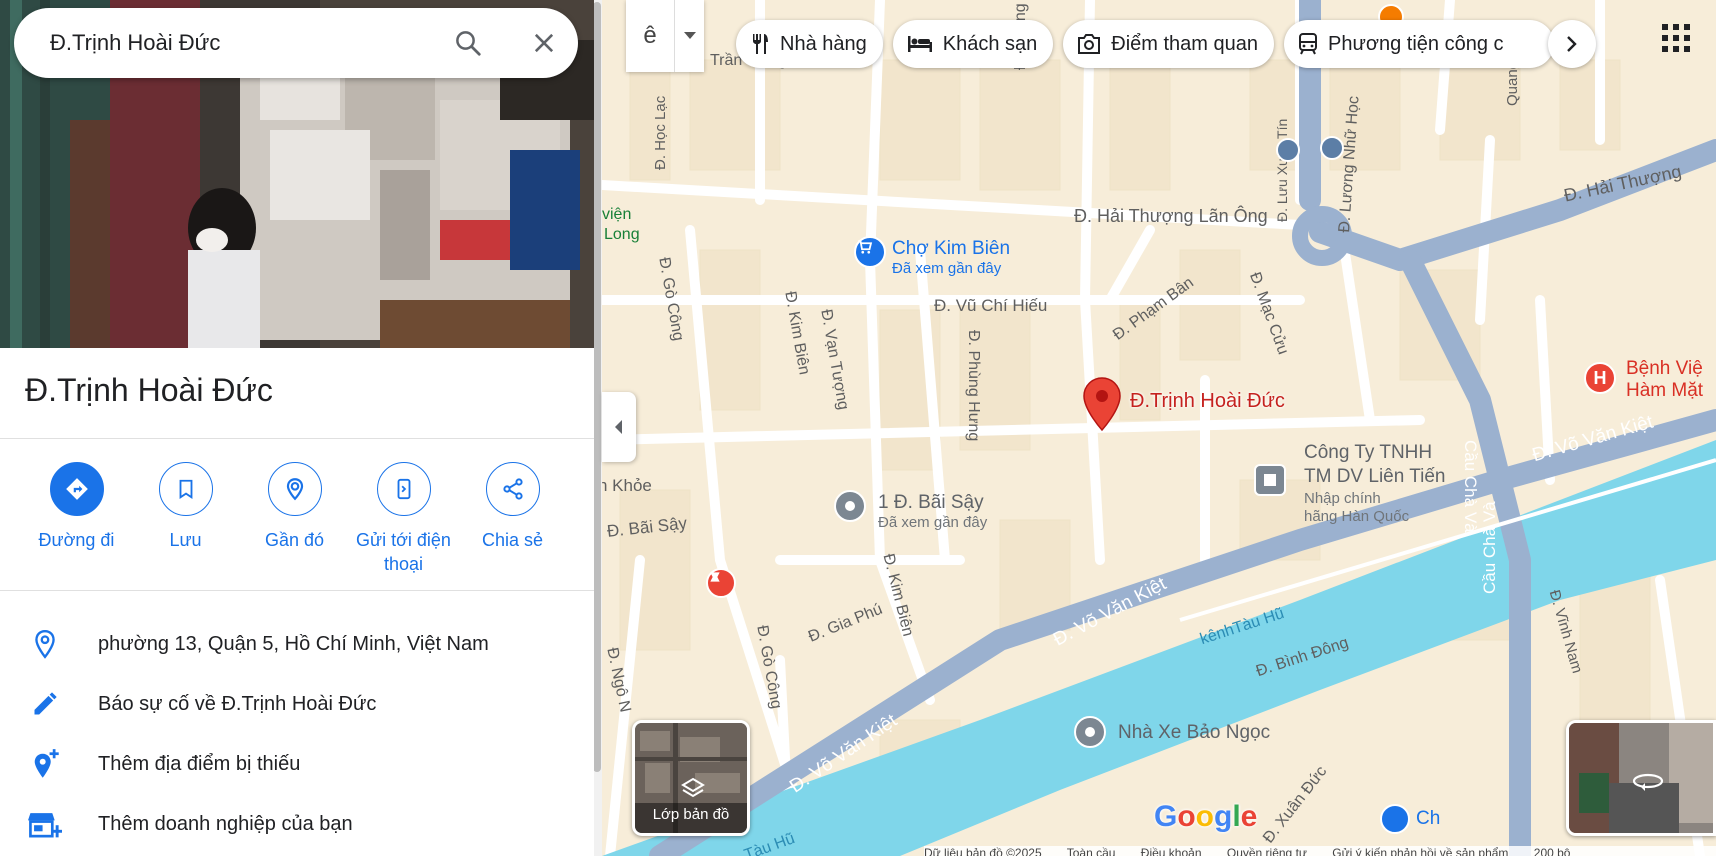 This screenshot has width=1716, height=856. I want to click on hospital-icon: H, so click(1600, 378).